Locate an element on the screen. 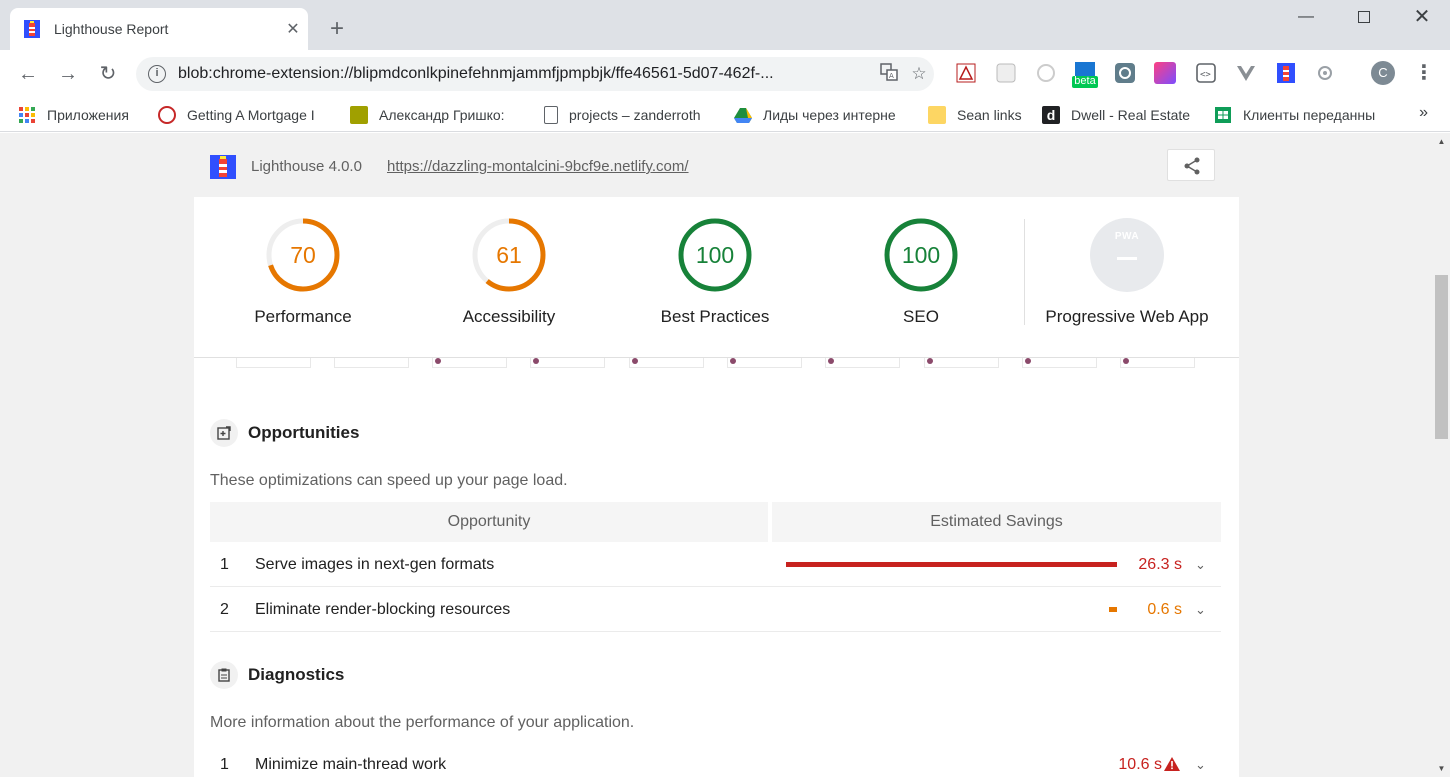 This screenshot has height=777, width=1450. translate-icon: A is located at coordinates (889, 74).